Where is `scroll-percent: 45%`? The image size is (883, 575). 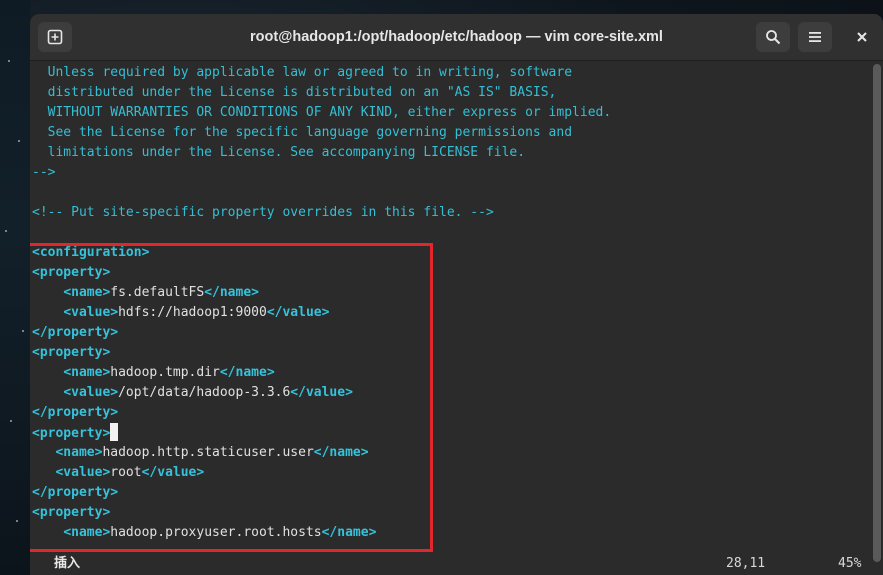
scroll-percent: 45% is located at coordinates (850, 563).